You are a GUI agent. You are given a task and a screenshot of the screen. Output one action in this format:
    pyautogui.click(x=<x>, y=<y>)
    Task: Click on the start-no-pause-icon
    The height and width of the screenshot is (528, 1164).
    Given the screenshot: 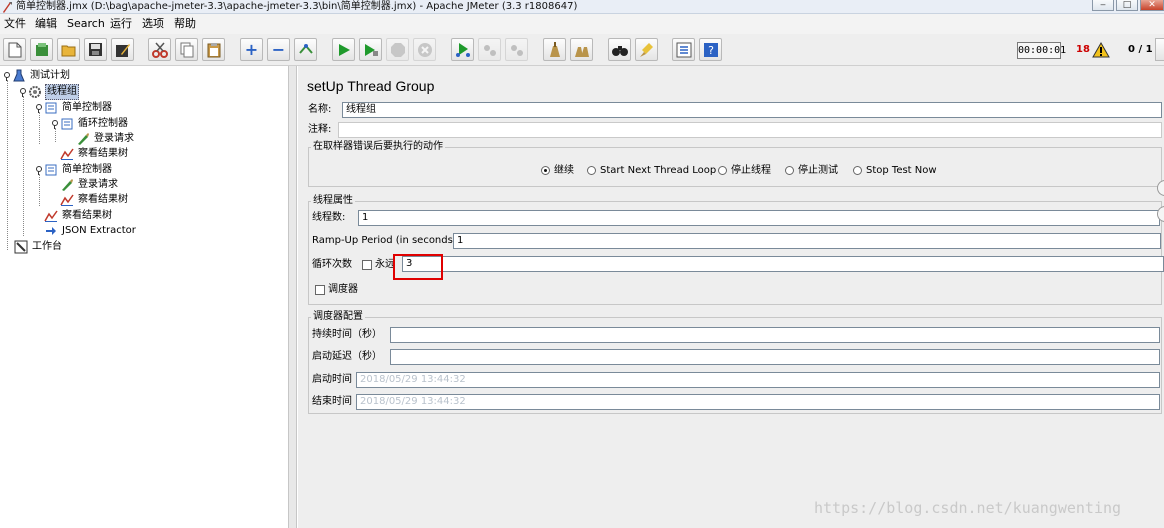 What is the action you would take?
    pyautogui.click(x=370, y=49)
    